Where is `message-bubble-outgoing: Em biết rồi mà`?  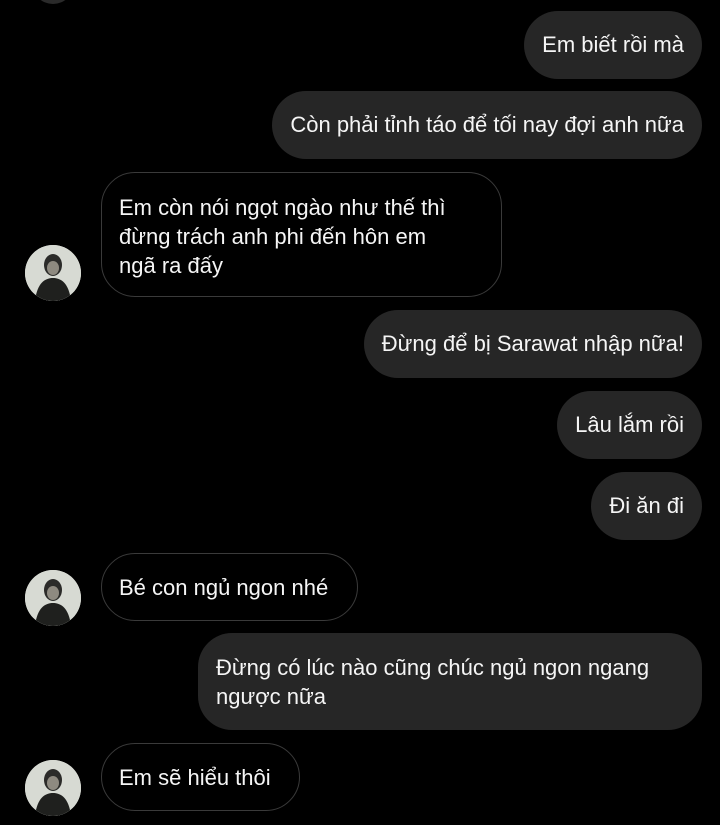
message-bubble-outgoing: Em biết rồi mà is located at coordinates (613, 45).